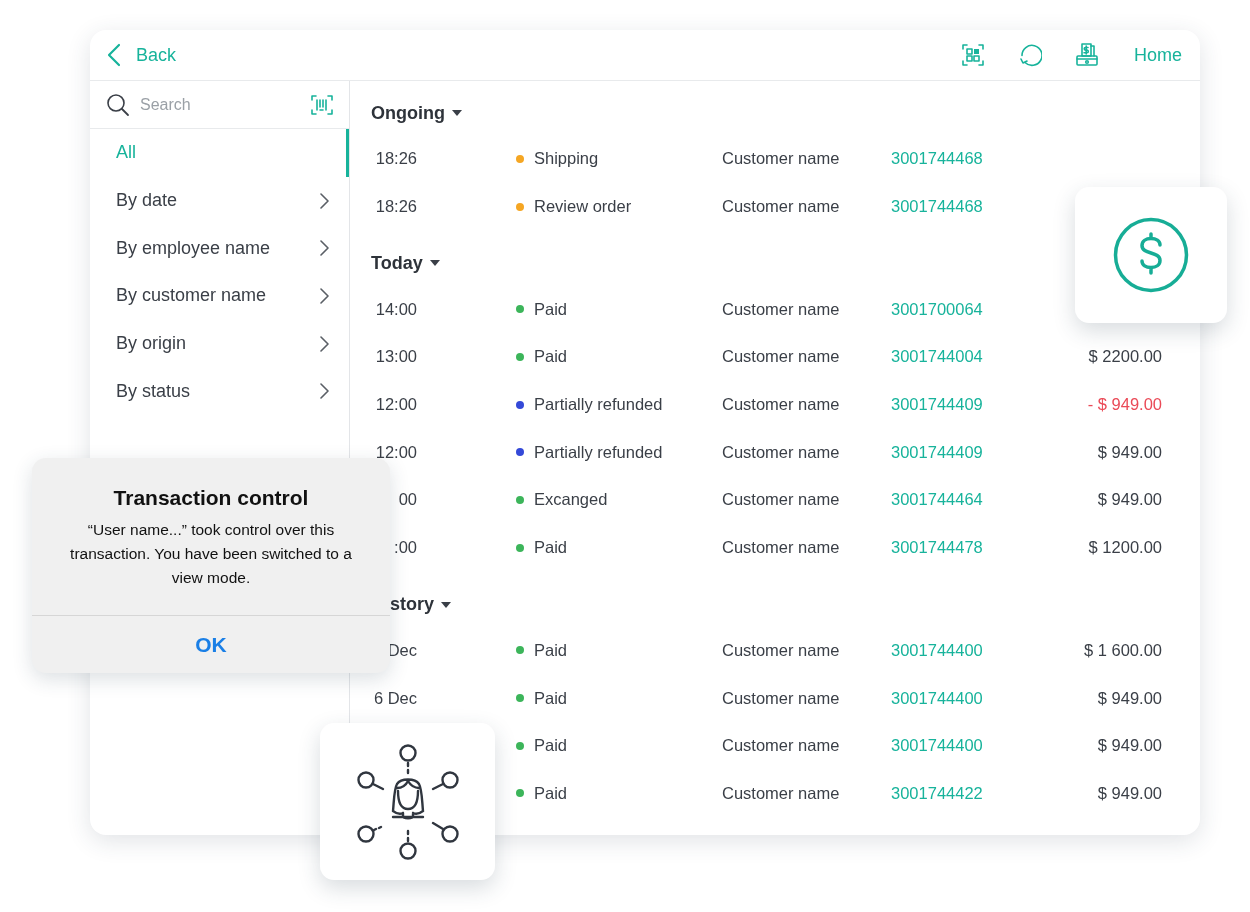  I want to click on time-text: 00, so click(407, 500).